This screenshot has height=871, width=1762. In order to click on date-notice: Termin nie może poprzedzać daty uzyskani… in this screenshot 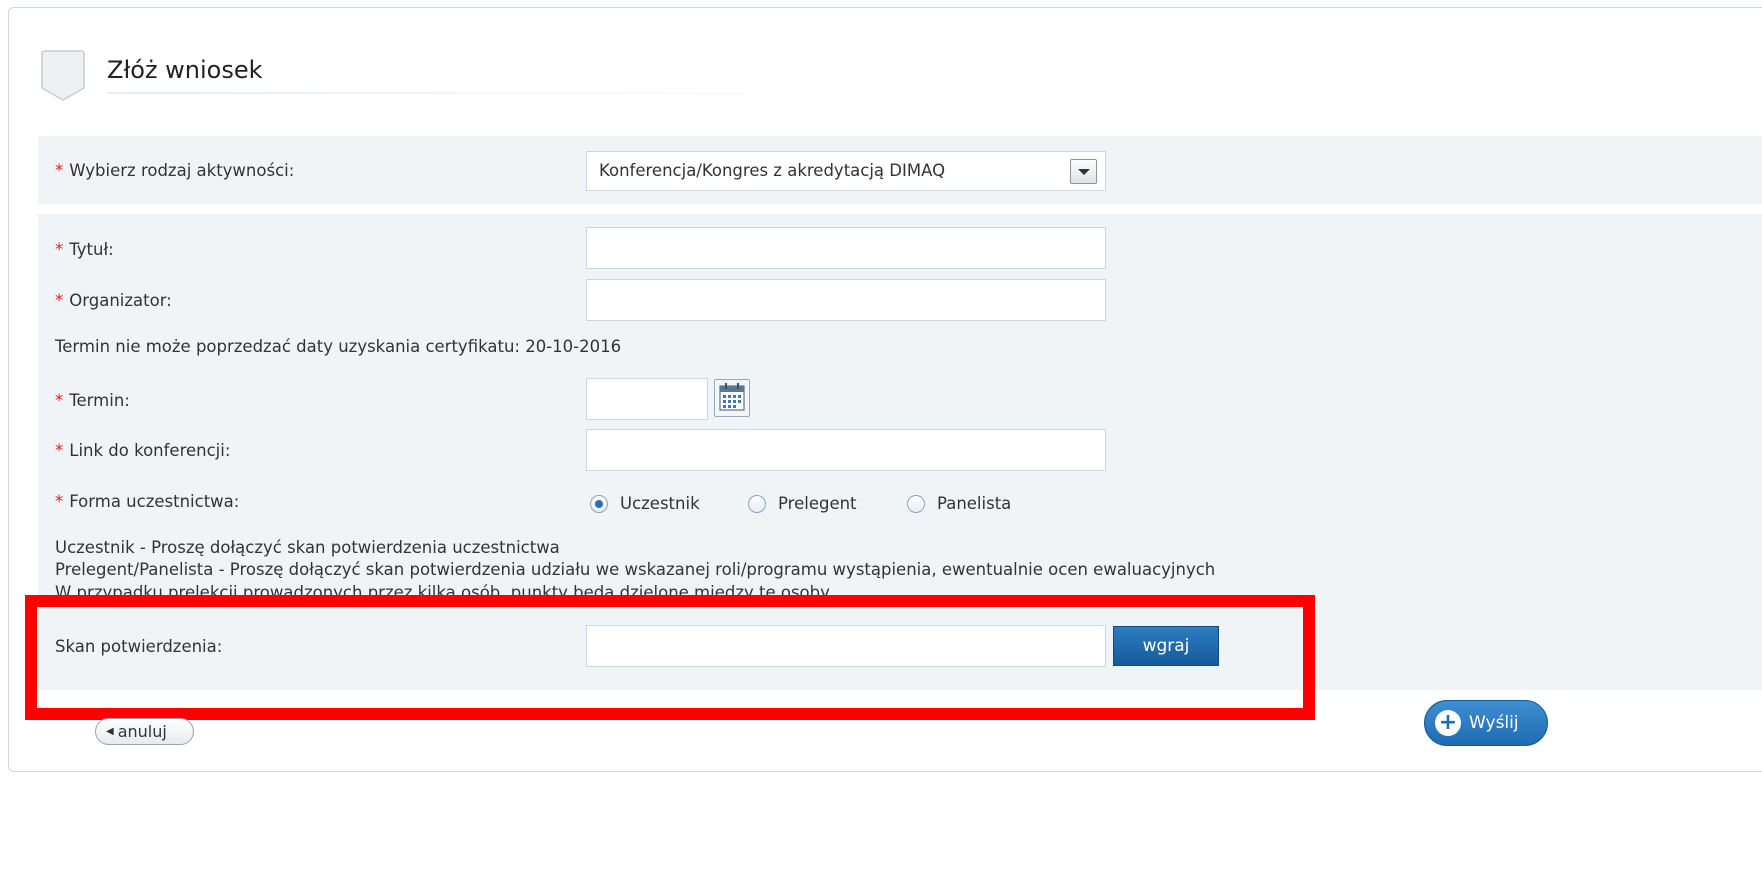, I will do `click(338, 346)`.